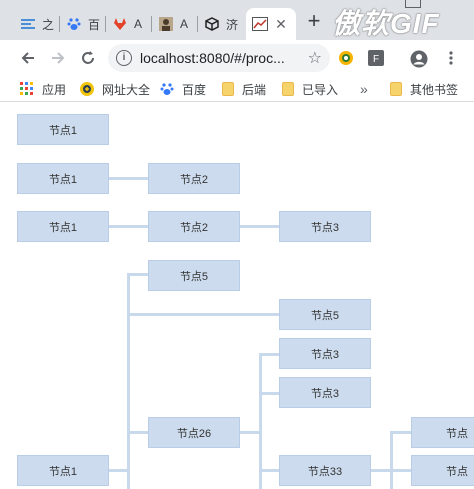 The image size is (474, 489). I want to click on bookmark-baidu: 百度, so click(183, 89).